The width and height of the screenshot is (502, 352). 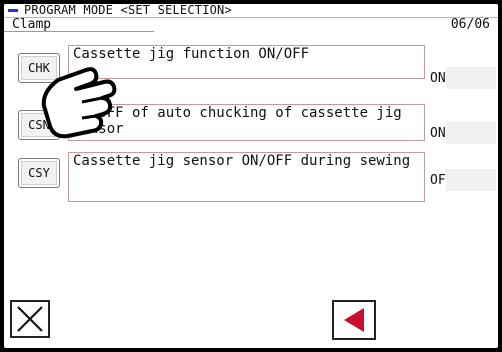 I want to click on close-button, so click(x=30, y=319).